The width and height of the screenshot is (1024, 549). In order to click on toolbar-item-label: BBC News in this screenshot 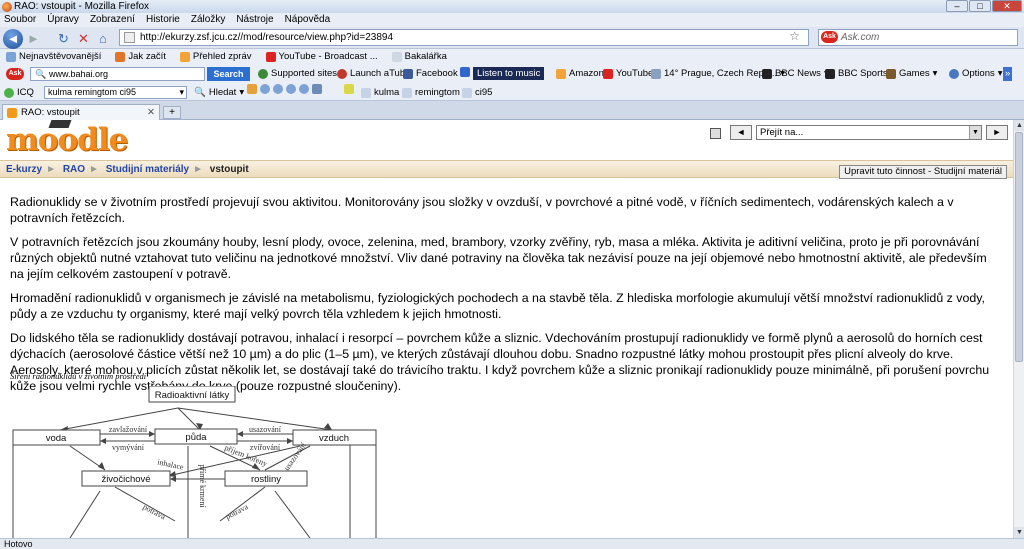, I will do `click(798, 73)`.